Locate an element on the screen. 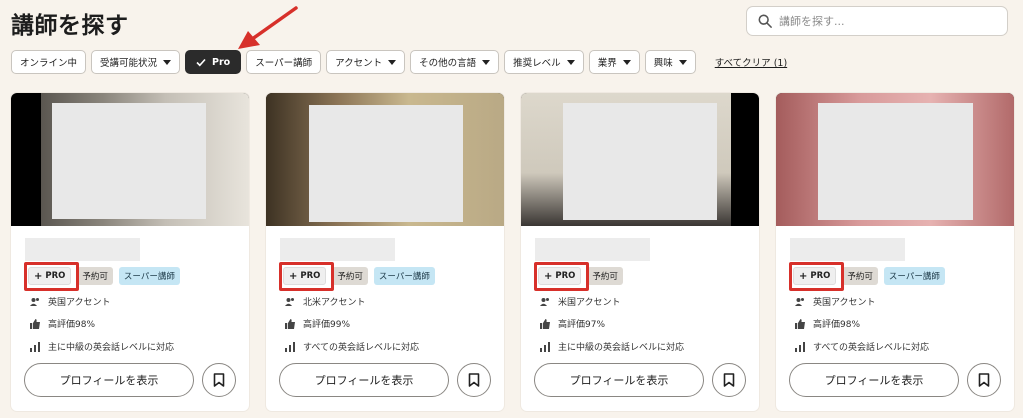 The width and height of the screenshot is (1023, 418). accent-label: 米国アクセント is located at coordinates (589, 303).